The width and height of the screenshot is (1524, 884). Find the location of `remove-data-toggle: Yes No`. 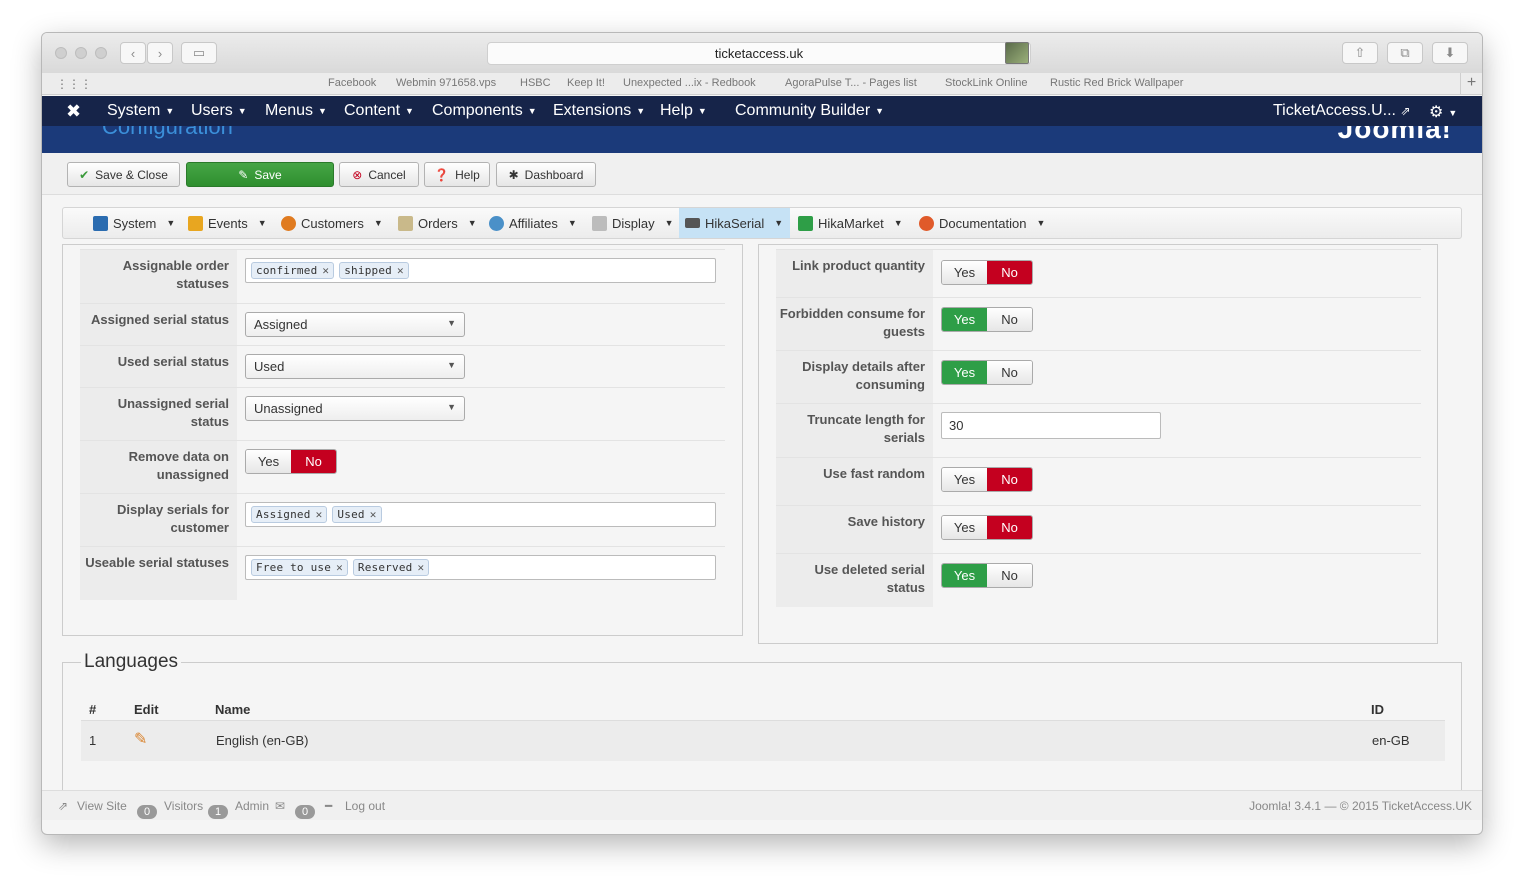

remove-data-toggle: Yes No is located at coordinates (291, 461).